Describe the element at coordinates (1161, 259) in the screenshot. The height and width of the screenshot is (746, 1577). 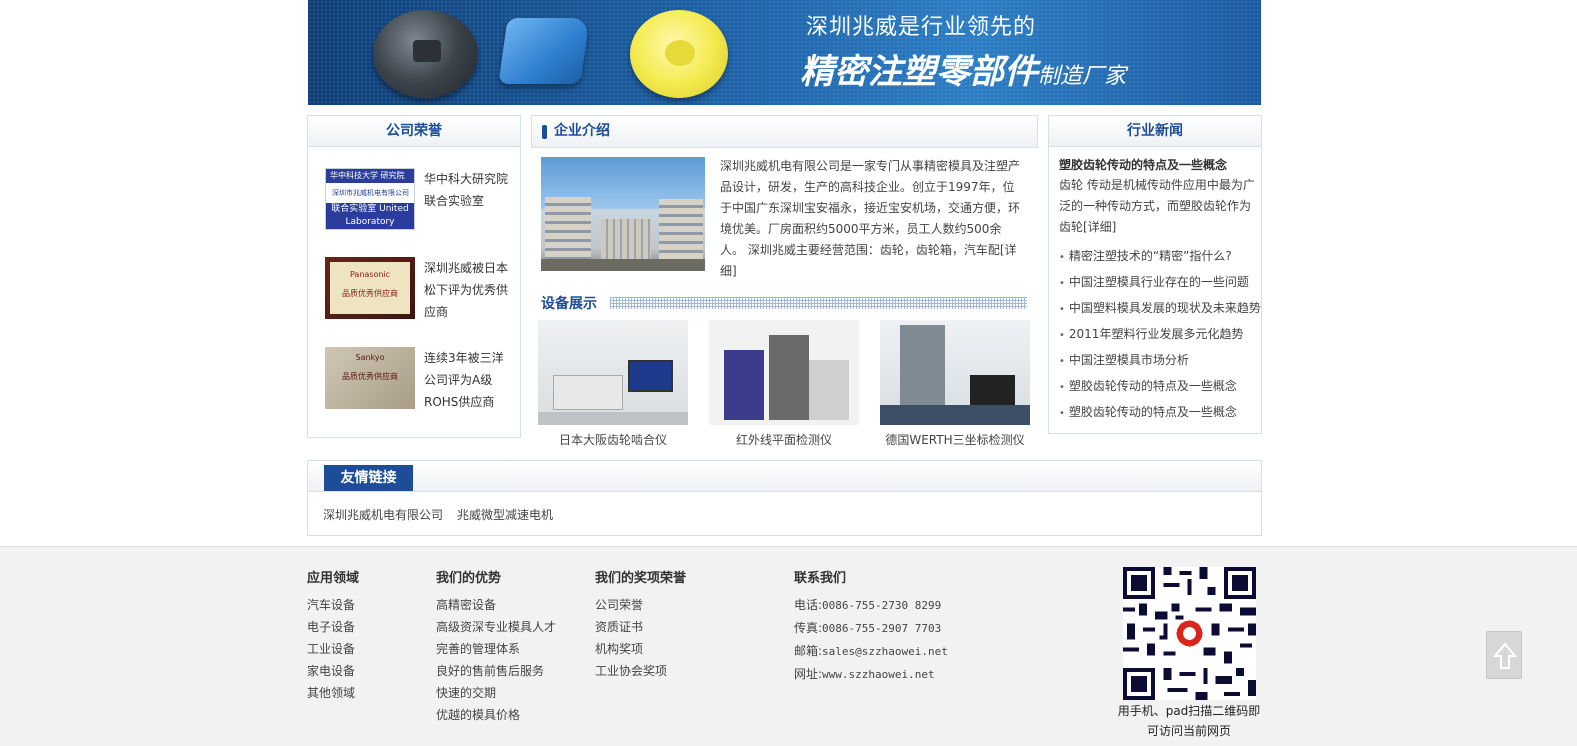
I see `news-item: 精密注塑技术的“精密”指什么?` at that location.